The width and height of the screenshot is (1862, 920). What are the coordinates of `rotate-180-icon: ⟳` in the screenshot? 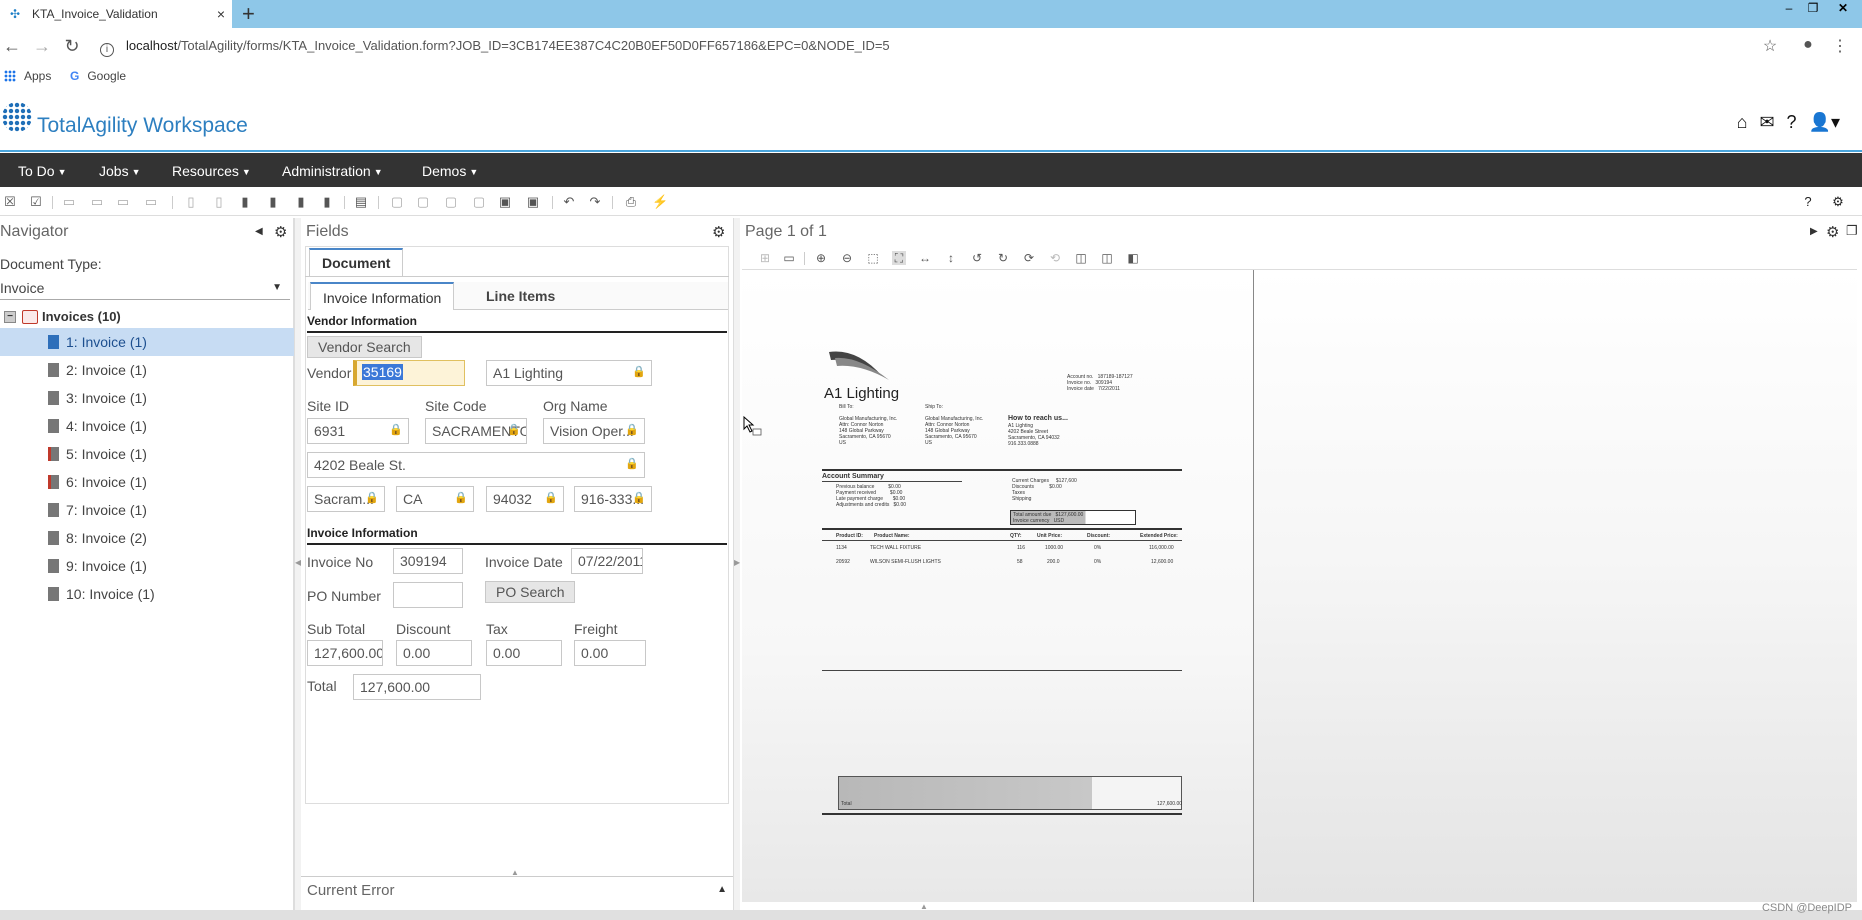 It's located at (1029, 258).